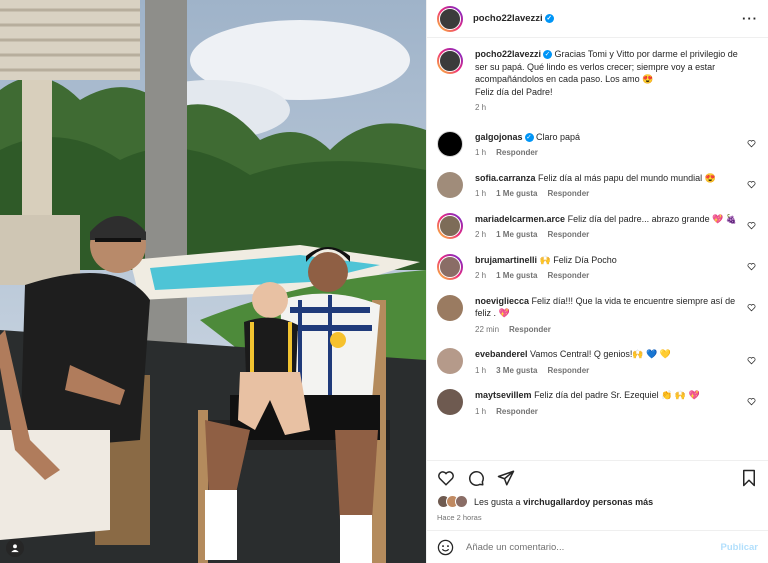 The image size is (768, 563). I want to click on comment-text: Vamos Central! Q genios!🙌 💙 💛, so click(601, 354).